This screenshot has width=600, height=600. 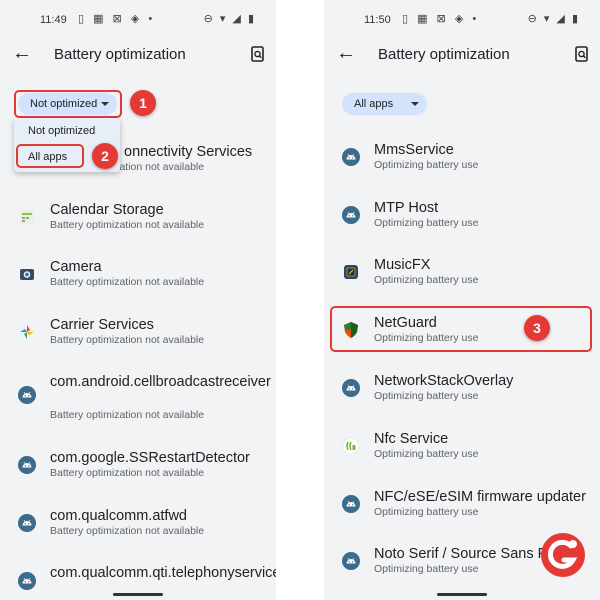 What do you see at coordinates (377, 20) in the screenshot?
I see `status-time: 11:50` at bounding box center [377, 20].